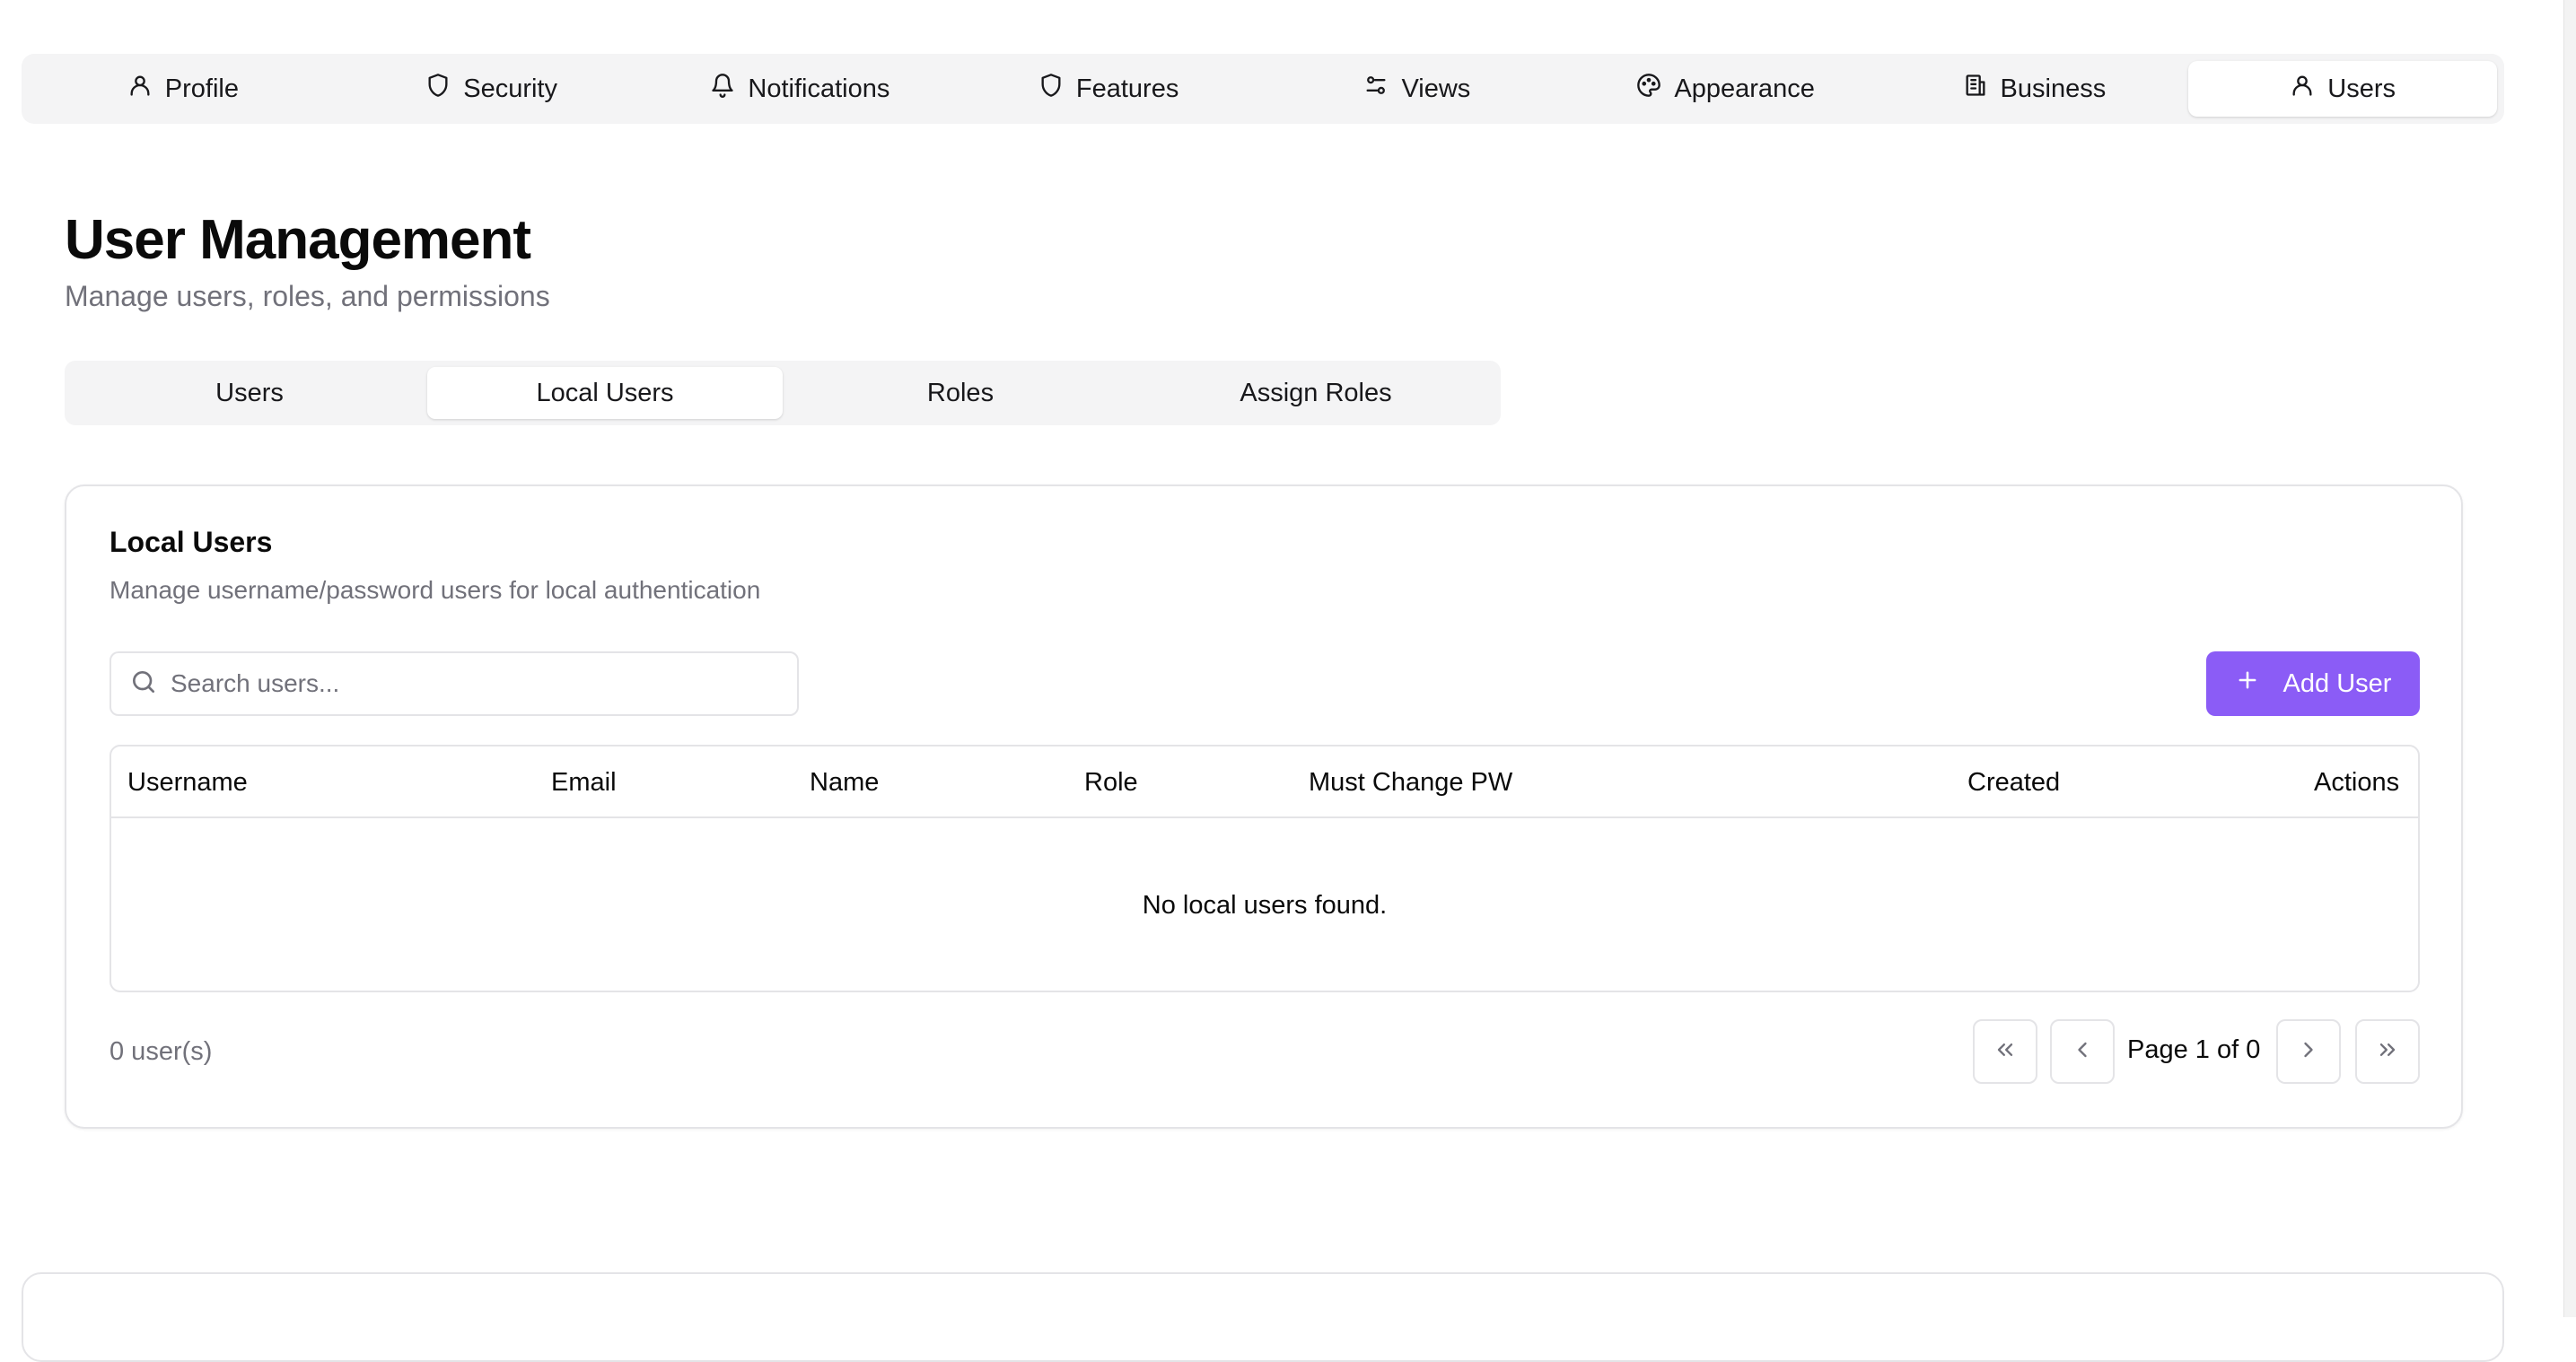 The height and width of the screenshot is (1362, 2576). I want to click on user-management-tabs: Users Local Users Roles Assign Roles, so click(783, 393).